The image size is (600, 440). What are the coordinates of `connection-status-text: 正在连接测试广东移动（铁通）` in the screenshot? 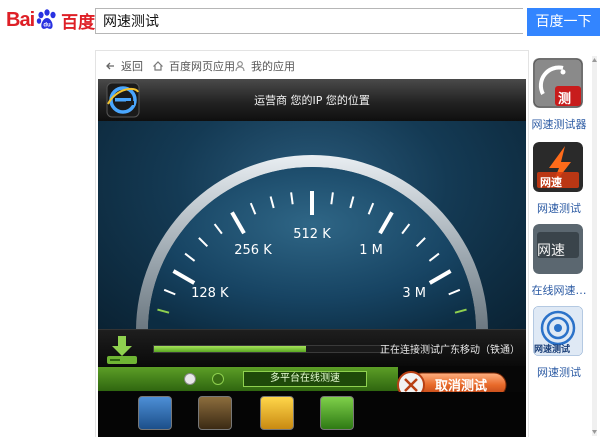 It's located at (450, 350).